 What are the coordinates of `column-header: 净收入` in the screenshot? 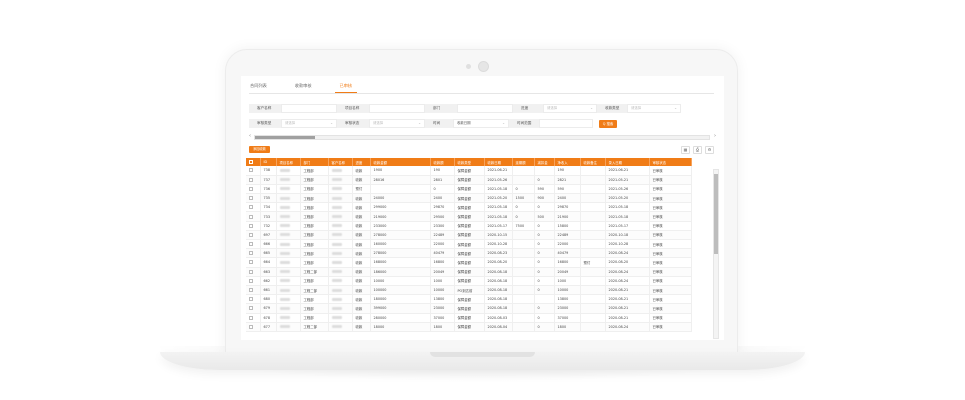 It's located at (567, 162).